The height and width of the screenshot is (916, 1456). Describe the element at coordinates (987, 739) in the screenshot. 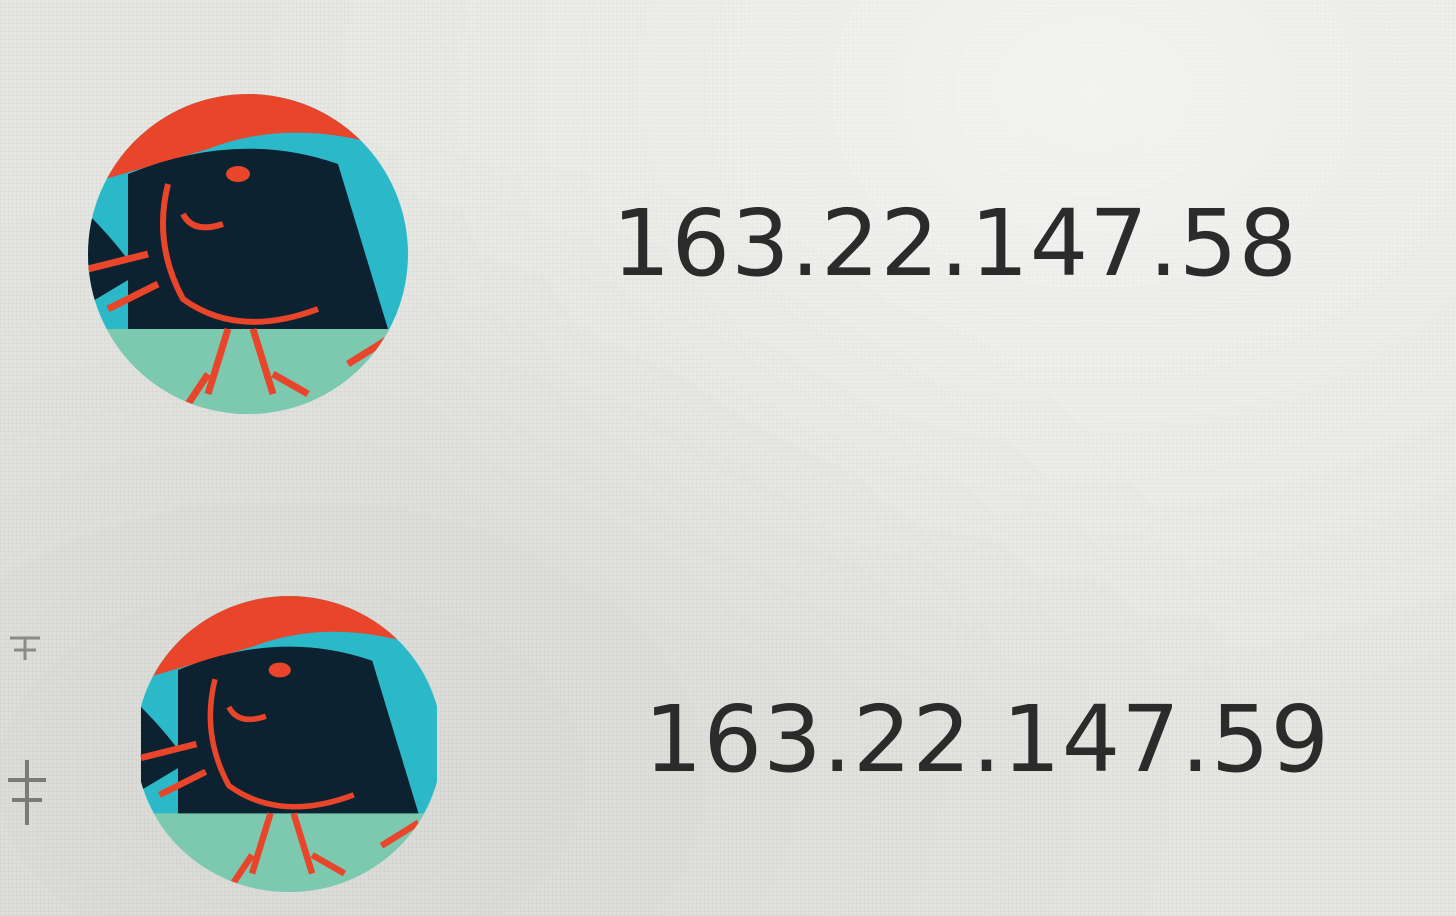

I see `ip-address: 163.22.147.59` at that location.